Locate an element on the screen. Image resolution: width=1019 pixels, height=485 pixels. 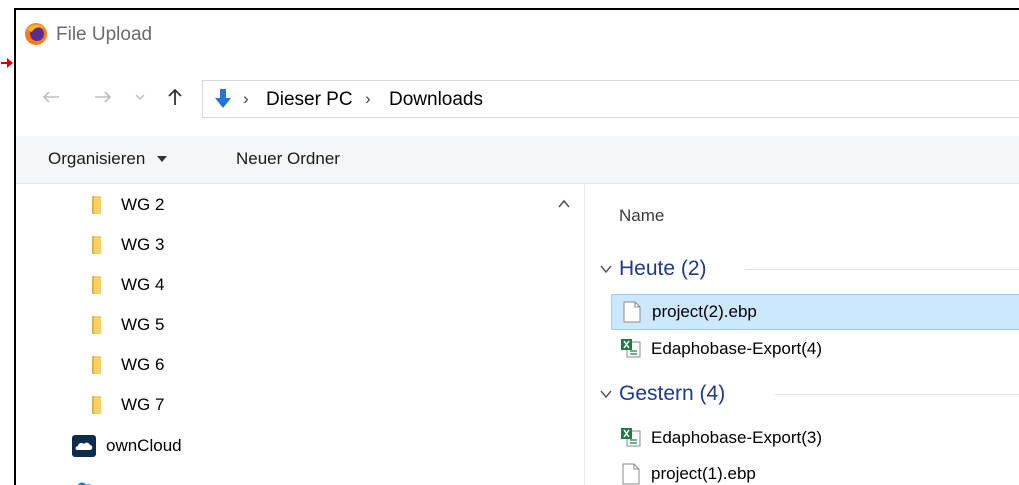
up-button is located at coordinates (175, 97).